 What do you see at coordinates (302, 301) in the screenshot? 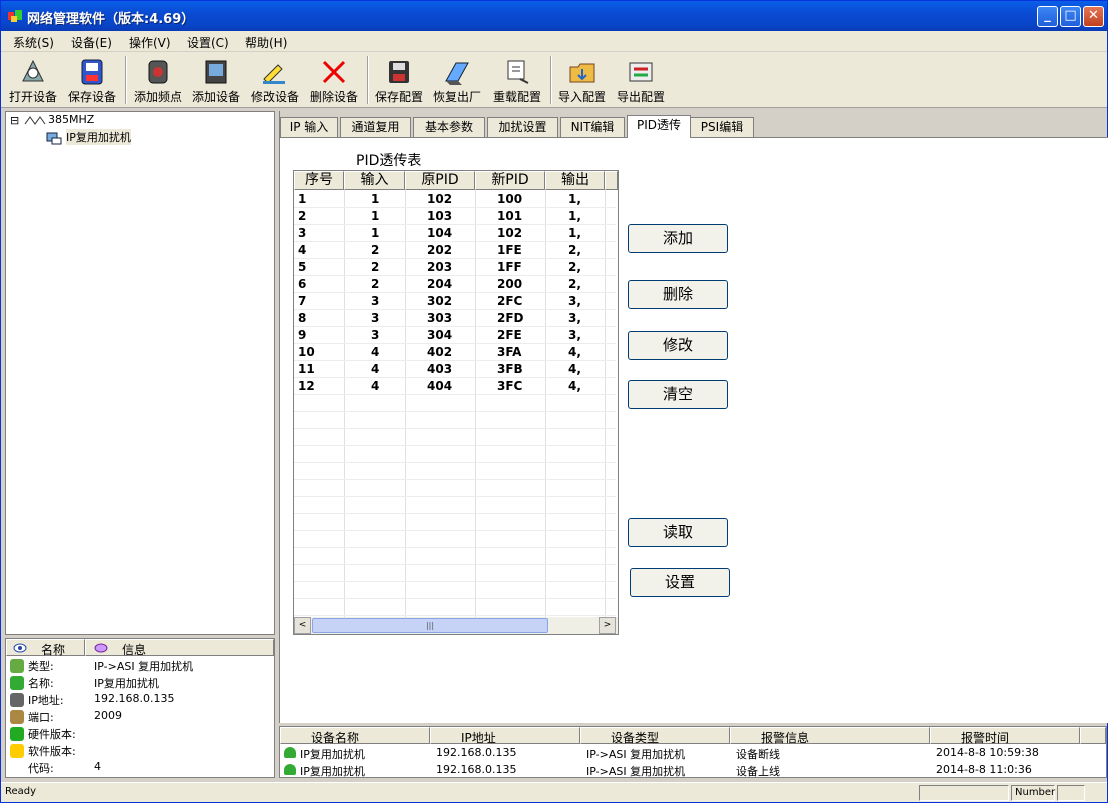
I see `pid-table-cell: 7` at bounding box center [302, 301].